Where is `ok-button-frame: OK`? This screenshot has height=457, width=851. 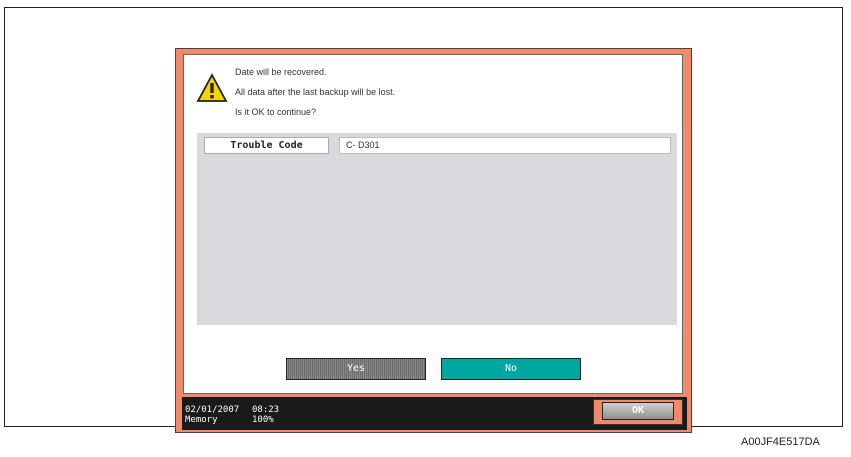
ok-button-frame: OK is located at coordinates (638, 412).